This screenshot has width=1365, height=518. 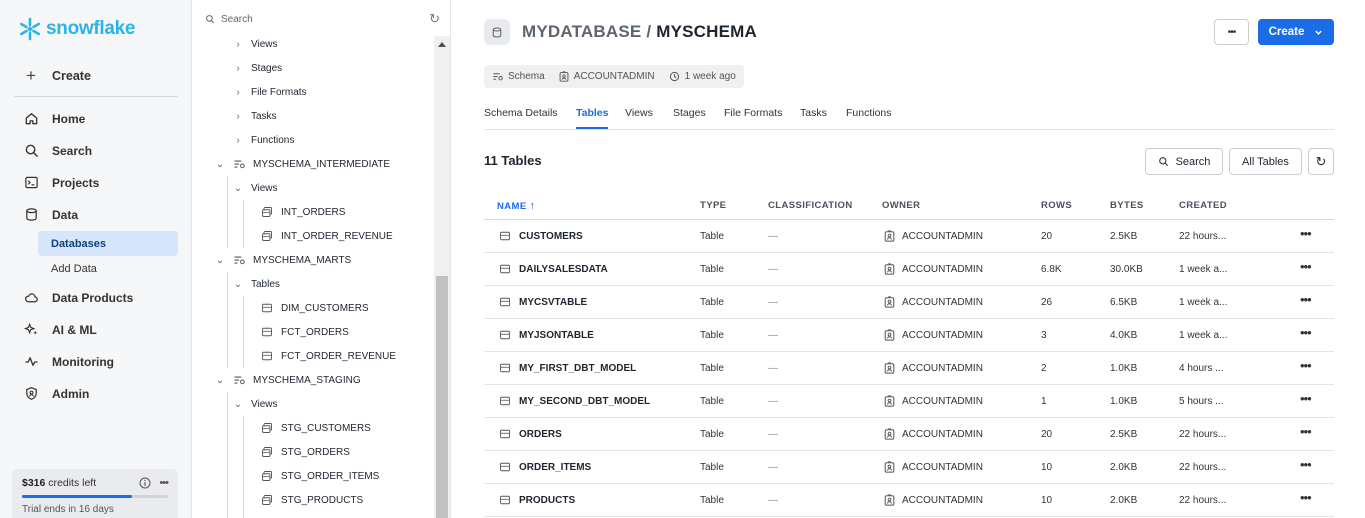 What do you see at coordinates (257, 68) in the screenshot?
I see `tree-item-folder: › Stages` at bounding box center [257, 68].